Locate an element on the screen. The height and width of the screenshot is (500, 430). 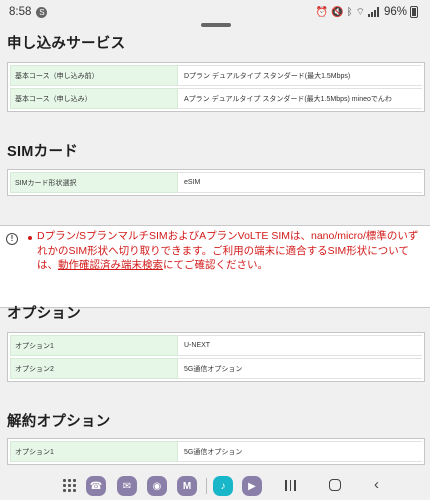
table-row-label: 基本コース（申し込み前） is located at coordinates (94, 75).